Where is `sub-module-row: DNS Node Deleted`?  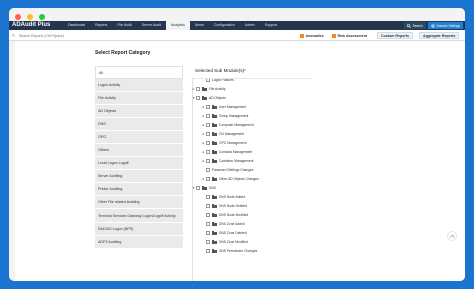
sub-module-row: DNS Node Deleted is located at coordinates (224, 205).